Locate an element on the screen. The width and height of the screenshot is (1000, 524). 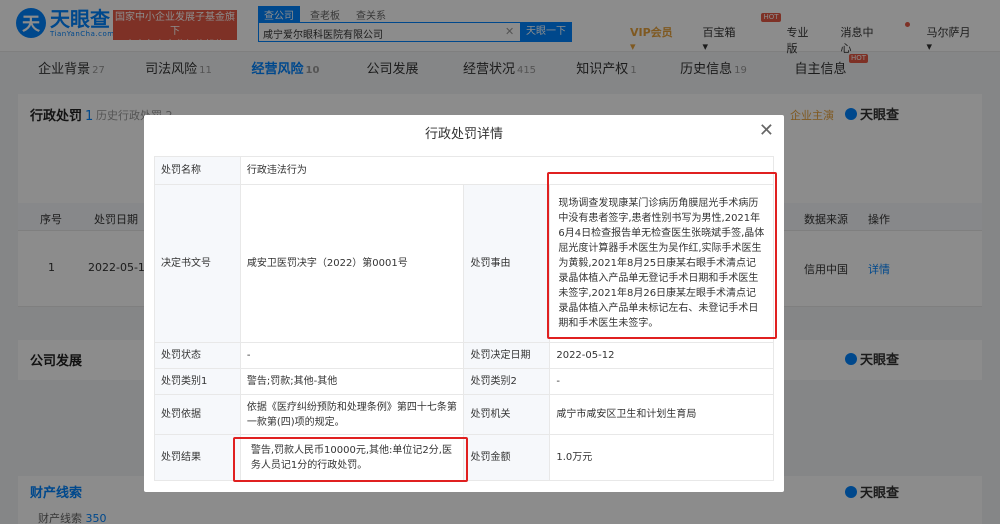
org-value: 咸宁市咸安区卫生和计划生育局 is located at coordinates (661, 414).